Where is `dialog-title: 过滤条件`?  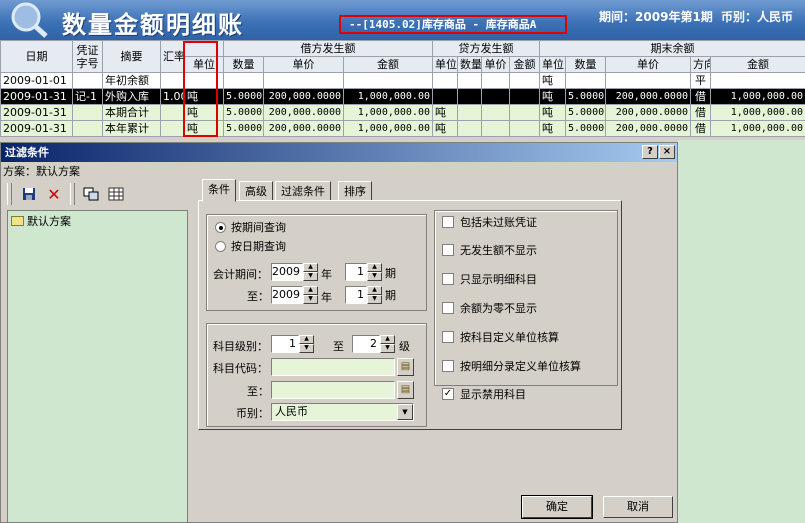 dialog-title: 过滤条件 is located at coordinates (27, 152).